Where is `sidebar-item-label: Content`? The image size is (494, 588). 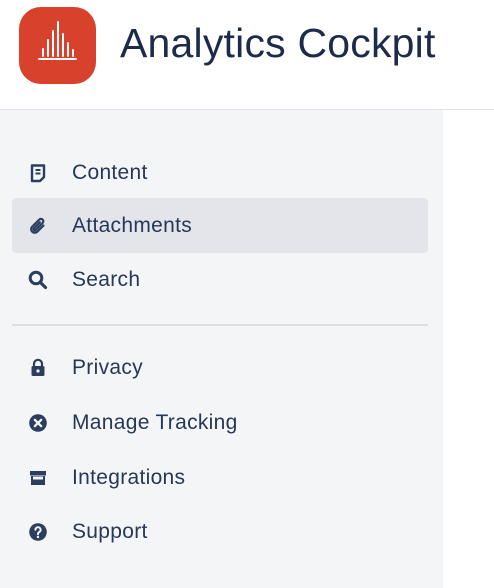
sidebar-item-label: Content is located at coordinates (110, 172).